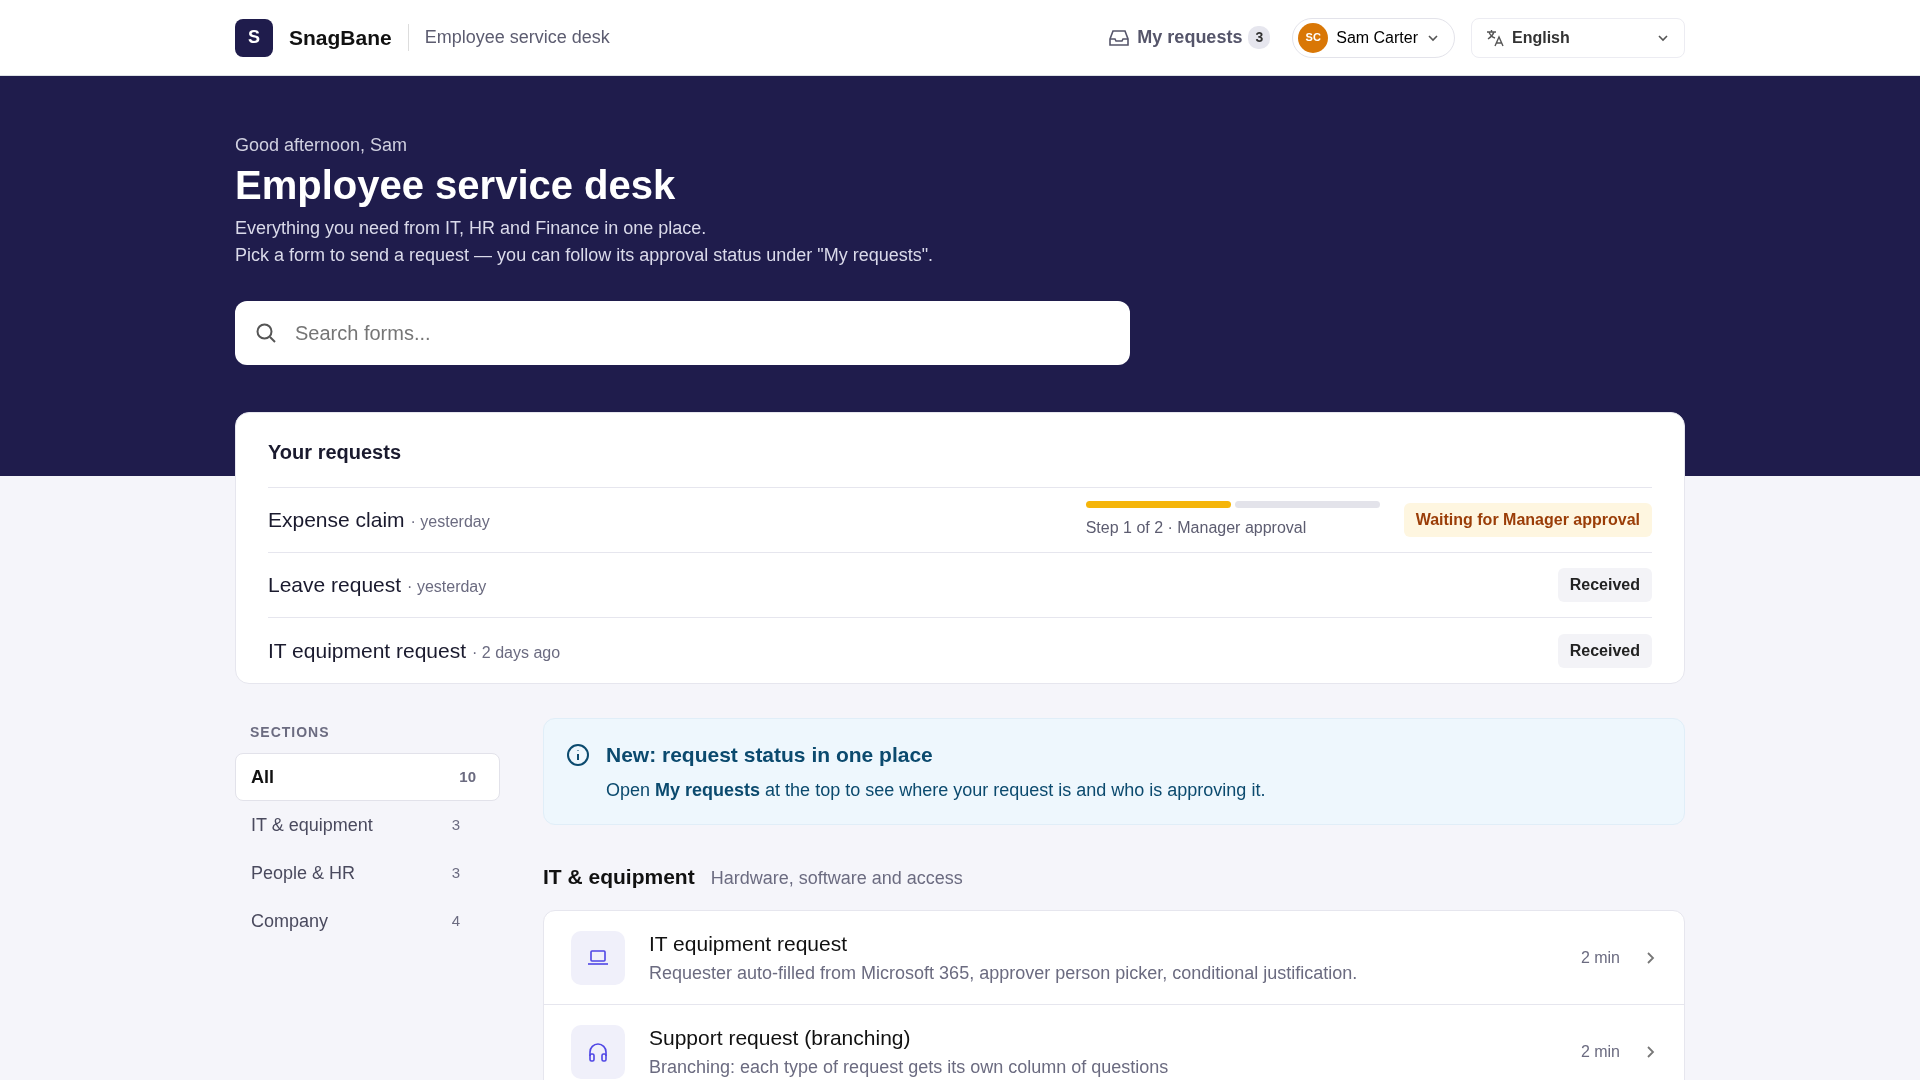  Describe the element at coordinates (770, 755) in the screenshot. I see `banner-title: New: request status in one place` at that location.